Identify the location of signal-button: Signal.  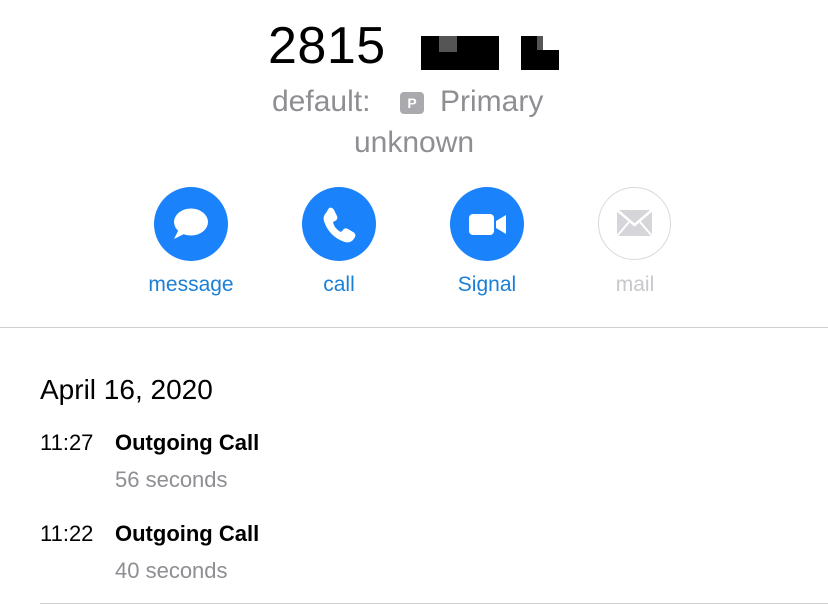
(487, 246).